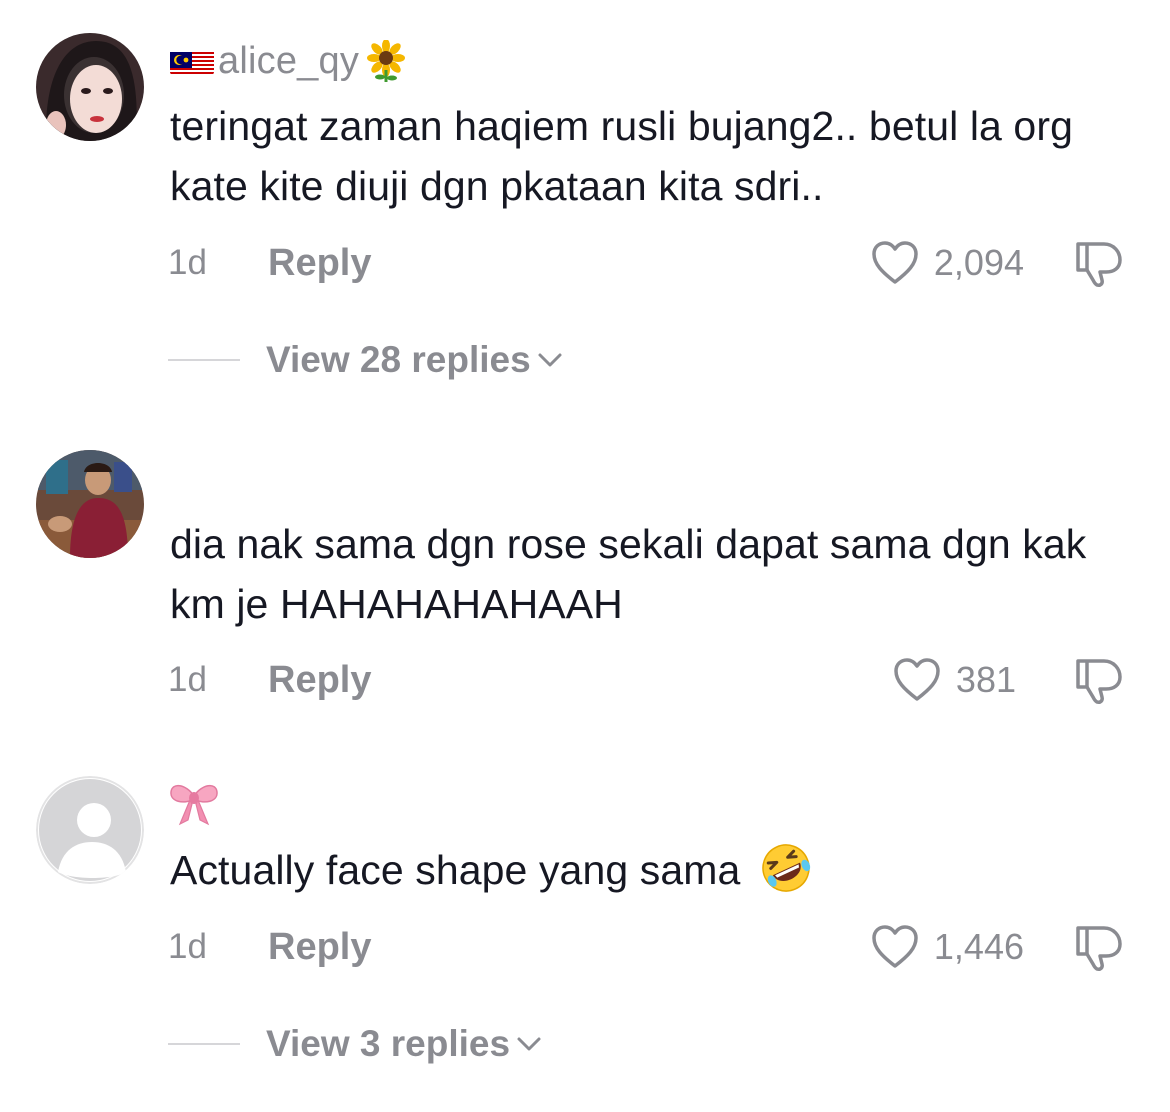 The height and width of the screenshot is (1112, 1170). I want to click on like-count: 1,446, so click(978, 946).